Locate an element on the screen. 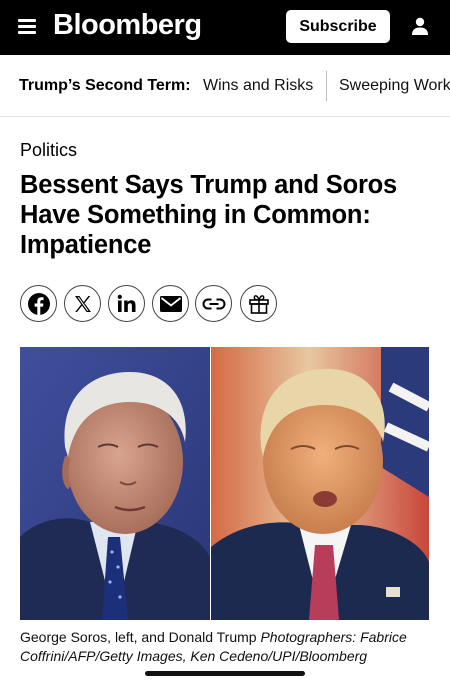 The image size is (450, 685). subscribe-button: Subscribe is located at coordinates (338, 26).